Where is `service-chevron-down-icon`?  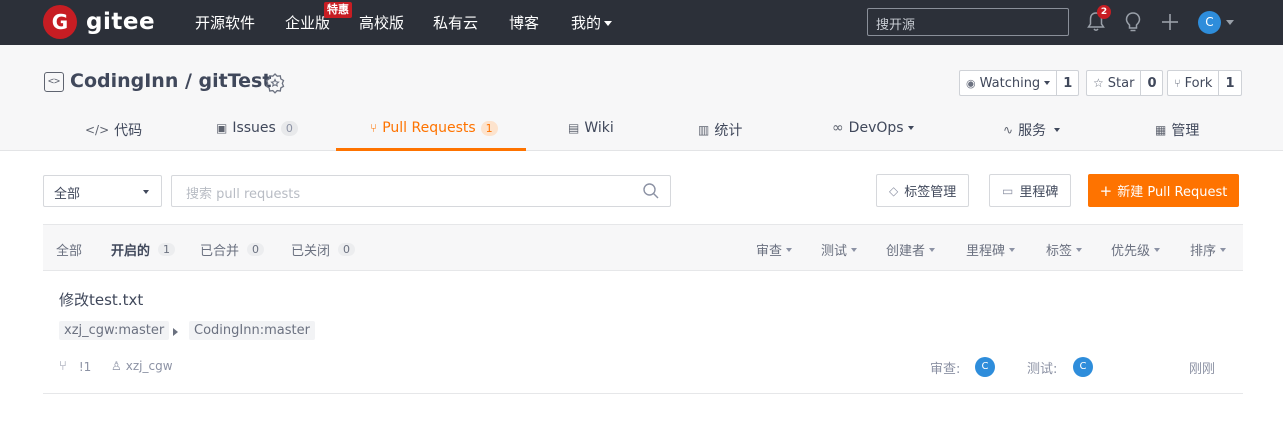 service-chevron-down-icon is located at coordinates (1057, 130).